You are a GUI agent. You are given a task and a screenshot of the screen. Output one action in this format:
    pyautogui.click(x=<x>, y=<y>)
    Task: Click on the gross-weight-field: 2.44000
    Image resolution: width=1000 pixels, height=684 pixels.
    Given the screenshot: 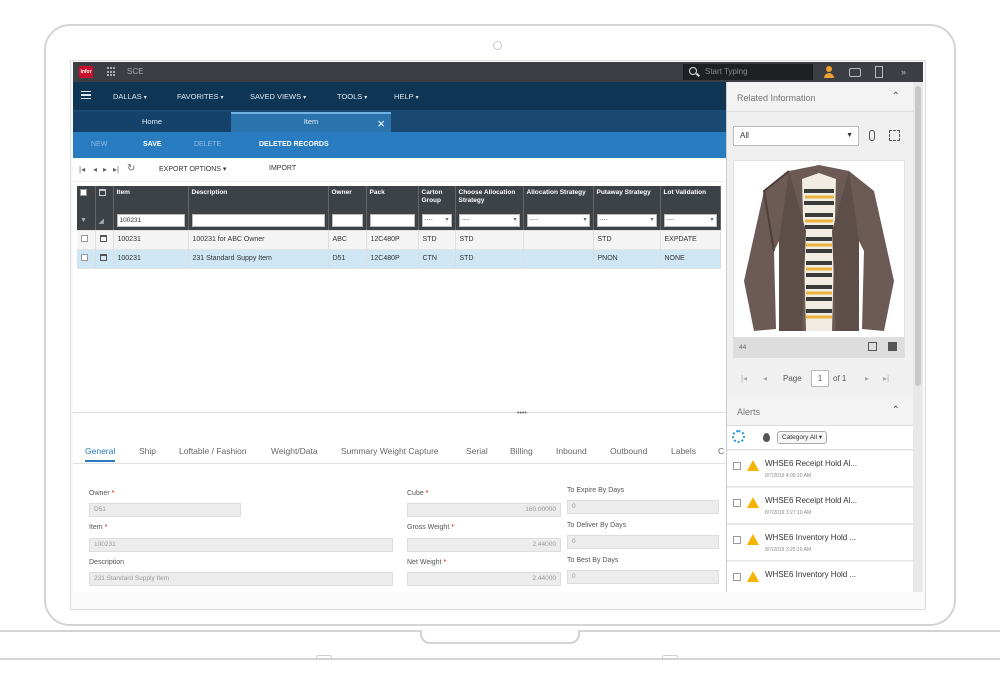 What is the action you would take?
    pyautogui.click(x=484, y=545)
    